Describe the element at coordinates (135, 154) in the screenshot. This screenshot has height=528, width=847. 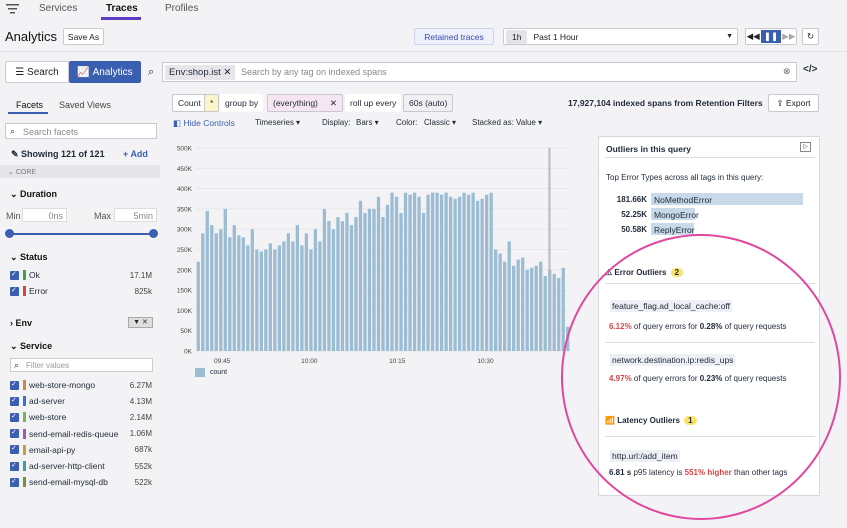
I see `add-facet-button: + Add` at that location.